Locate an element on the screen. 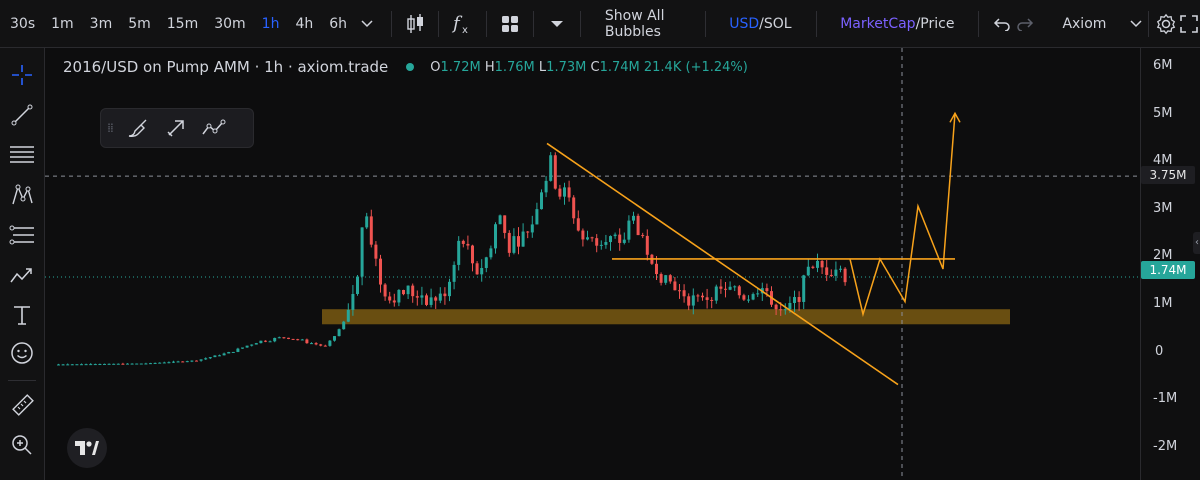 Image resolution: width=1200 pixels, height=480 pixels. gear-icon is located at coordinates (1166, 24).